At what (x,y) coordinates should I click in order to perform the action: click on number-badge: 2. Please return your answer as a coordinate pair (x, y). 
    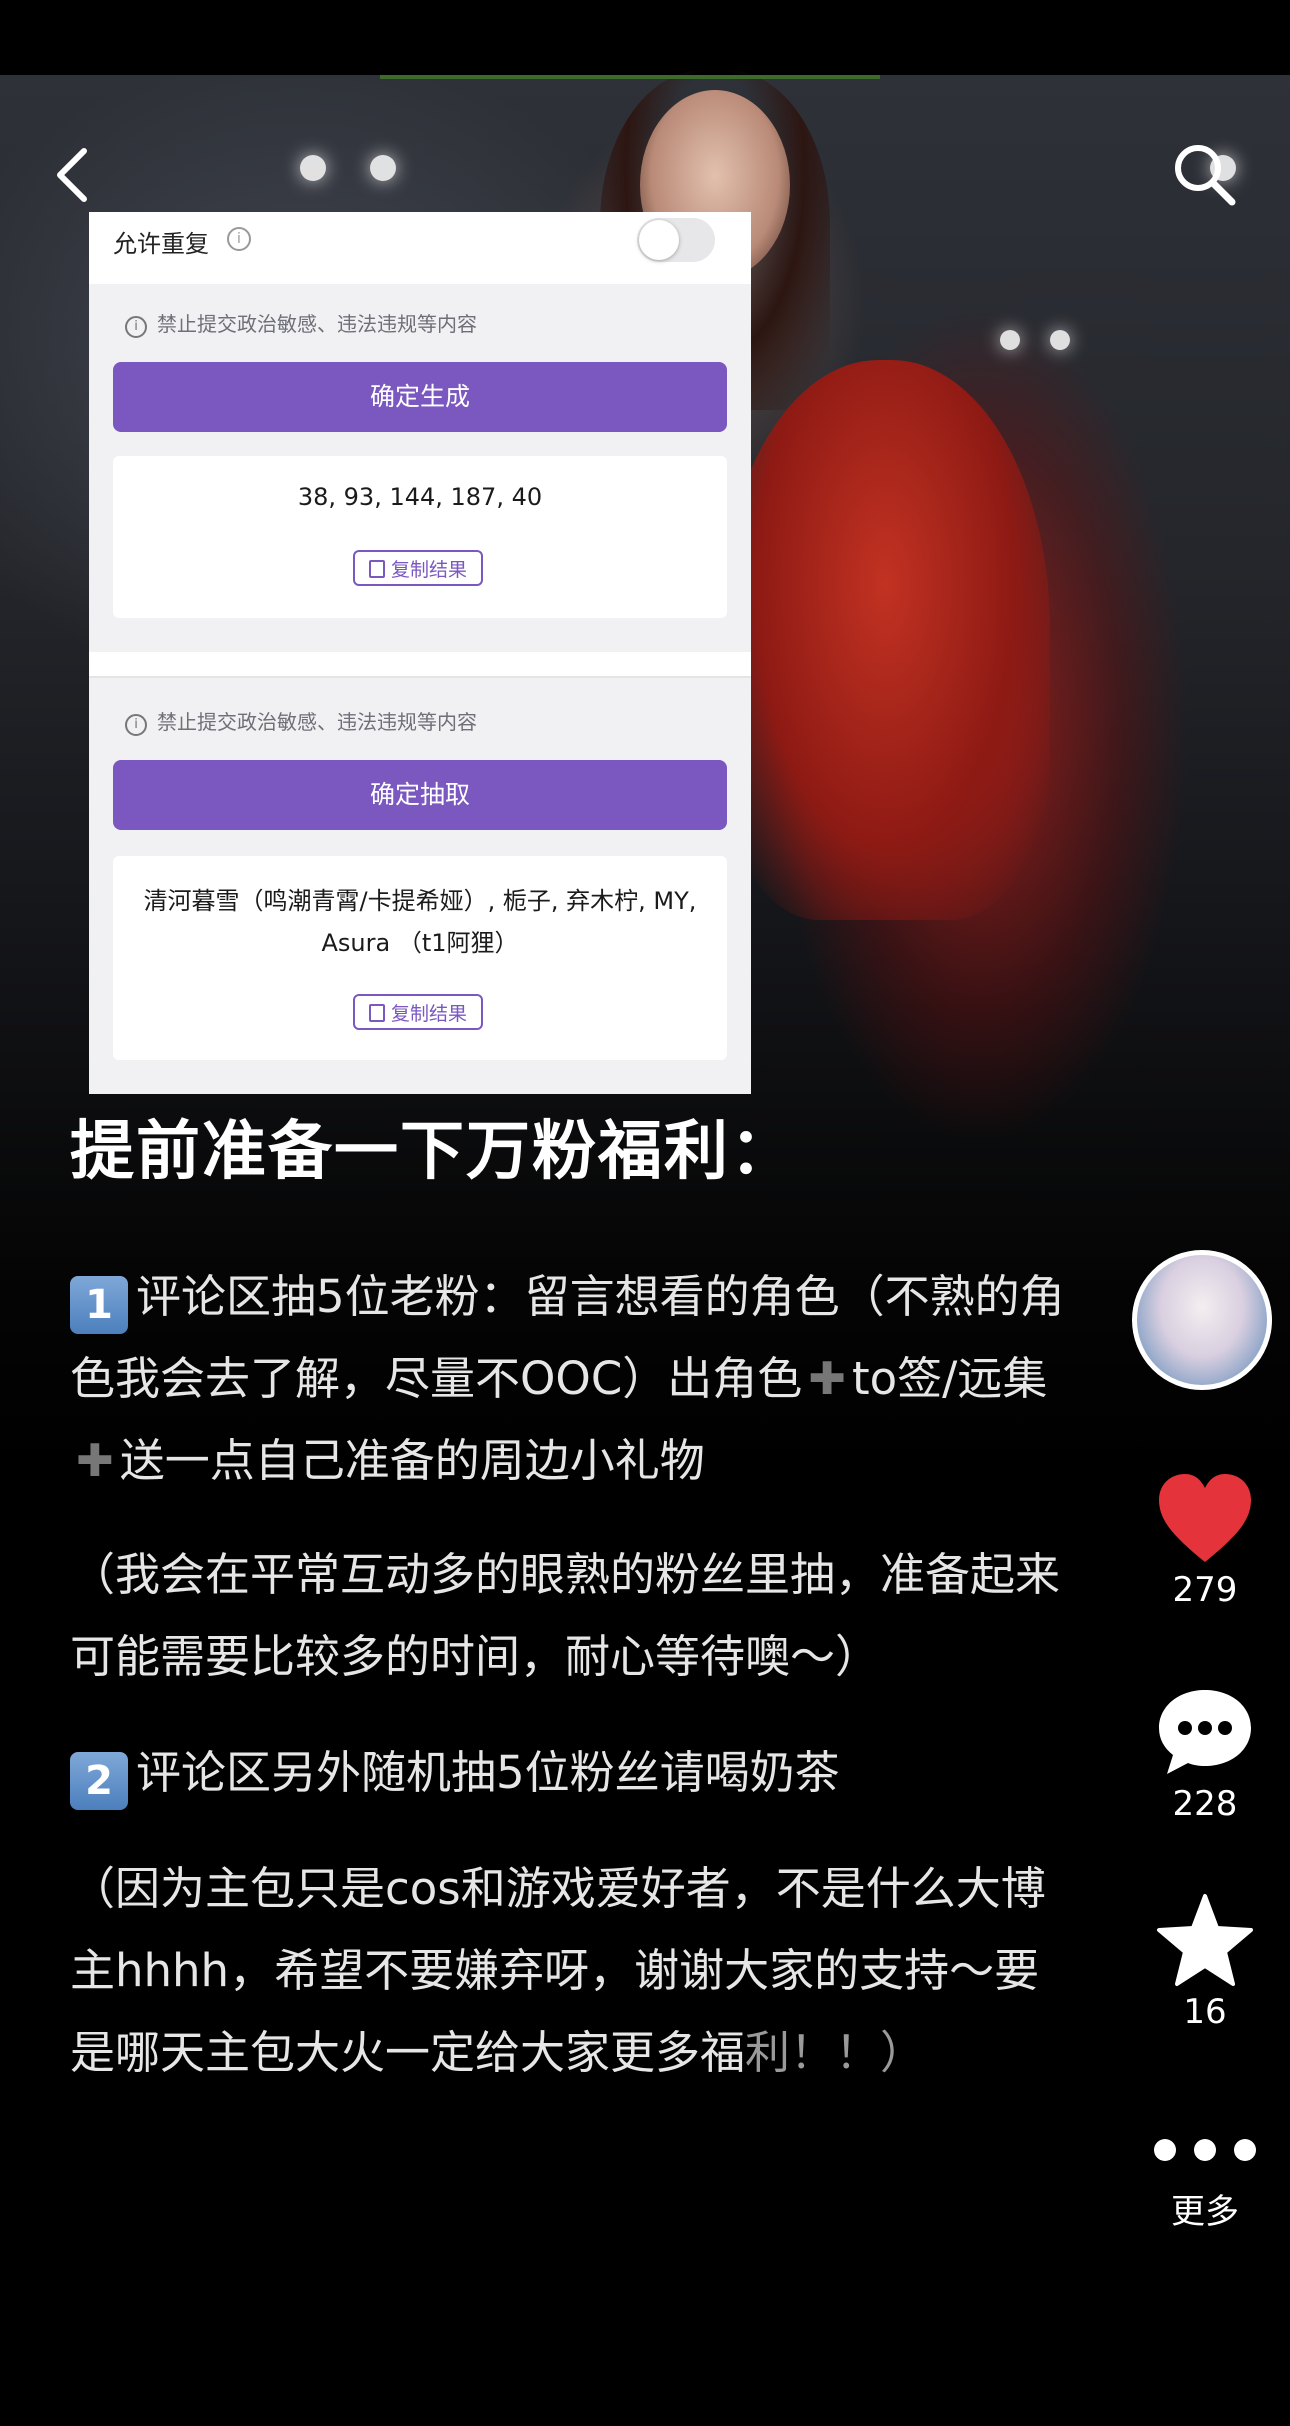
    Looking at the image, I should click on (99, 1781).